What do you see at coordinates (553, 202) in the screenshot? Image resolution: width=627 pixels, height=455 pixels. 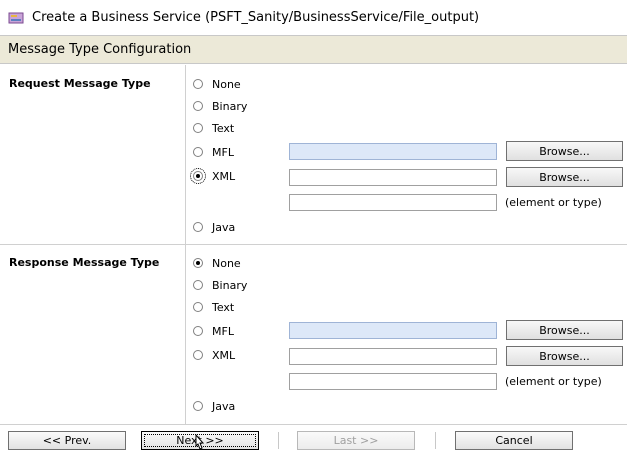 I see `request-element-hint: (element or type)` at bounding box center [553, 202].